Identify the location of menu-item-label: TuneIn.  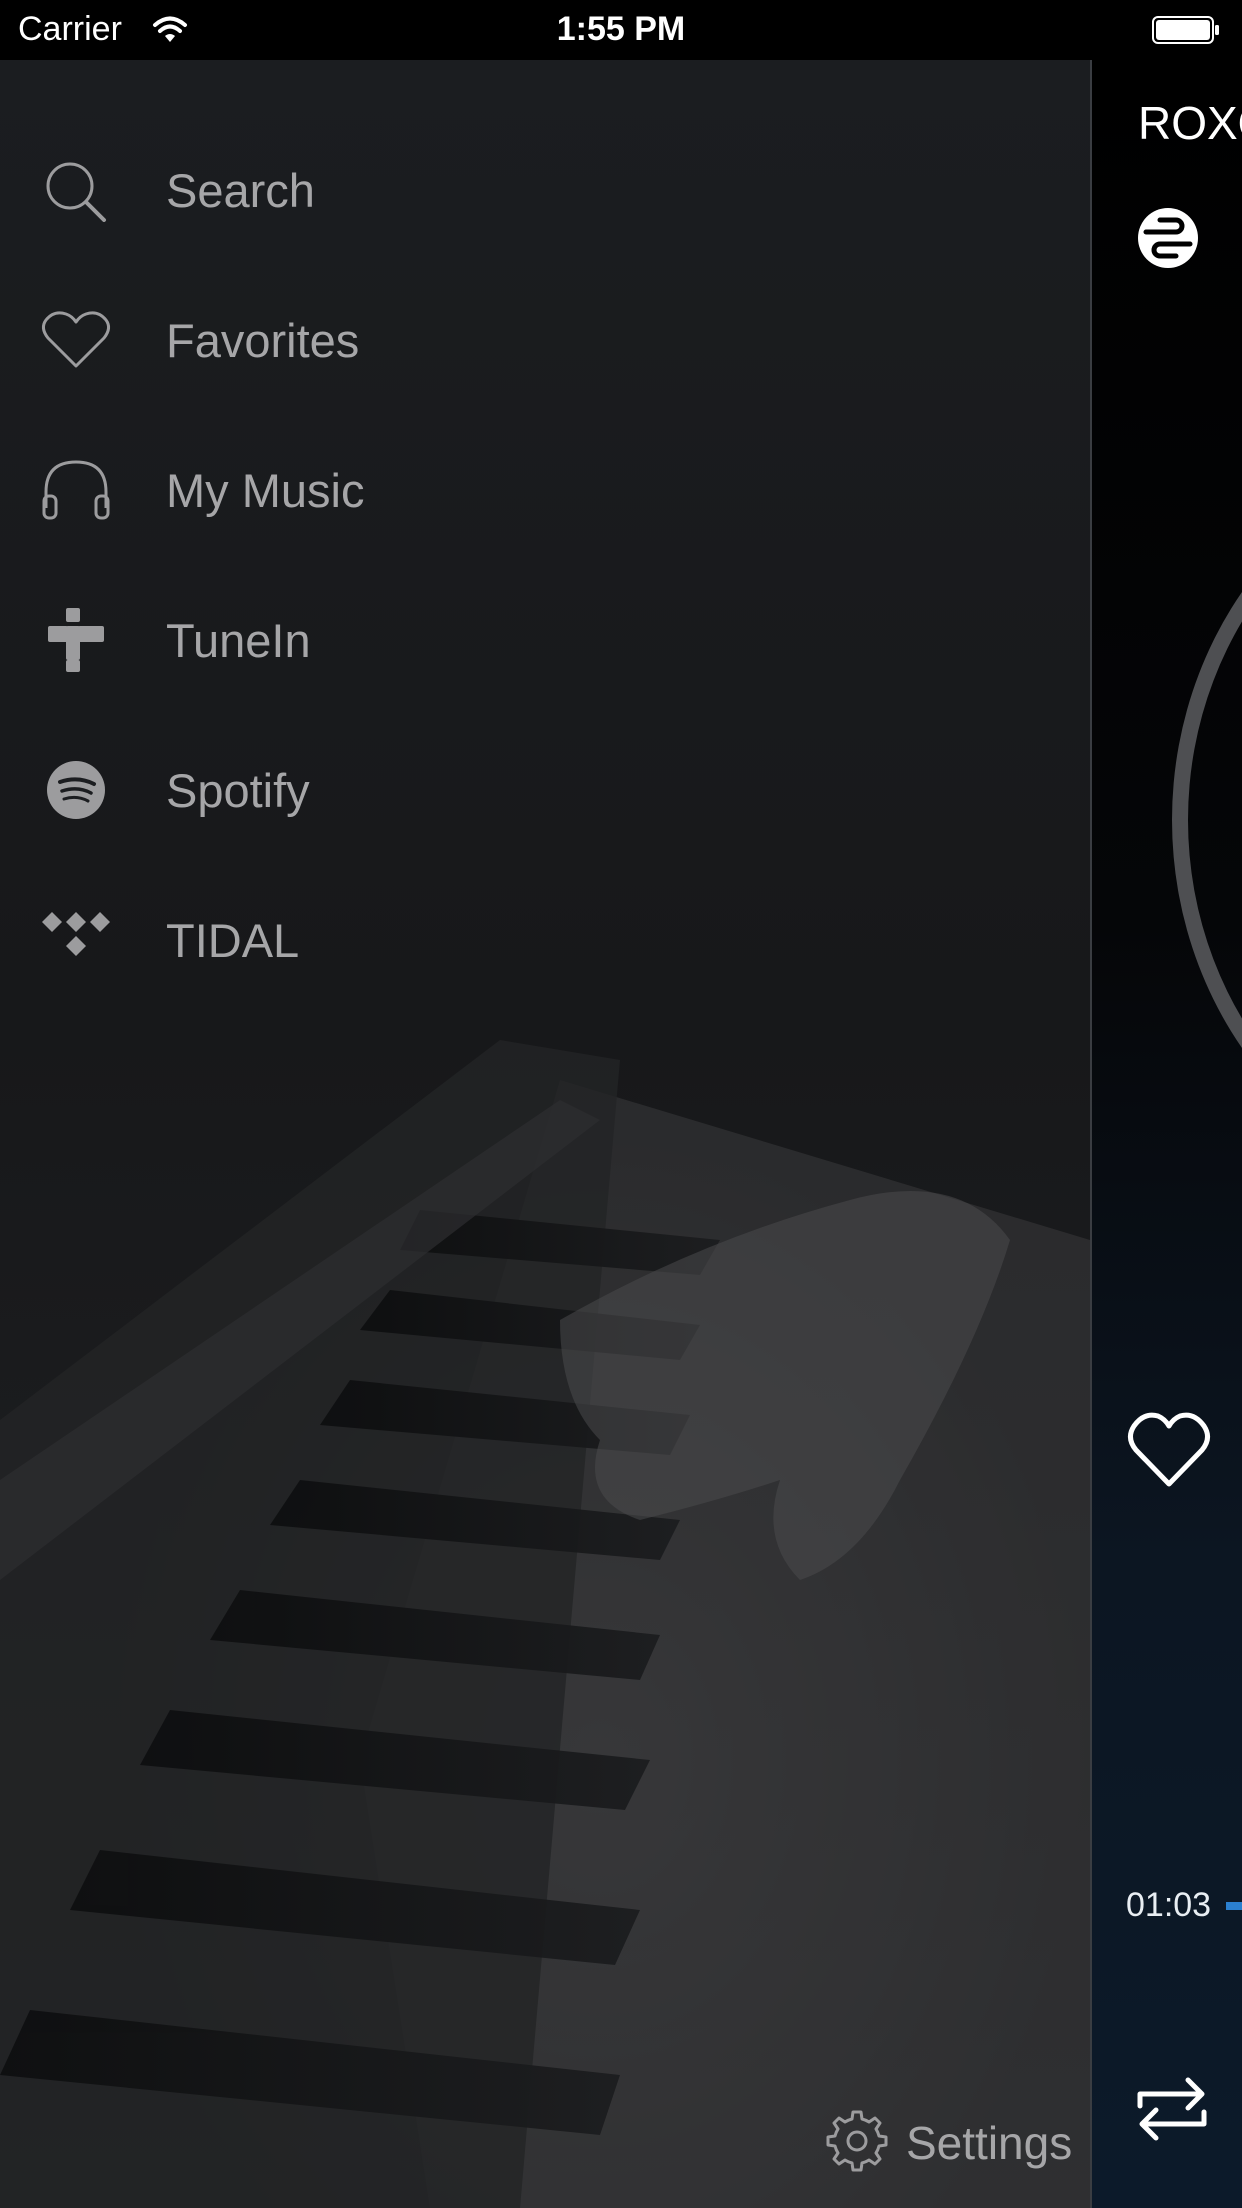
(238, 640).